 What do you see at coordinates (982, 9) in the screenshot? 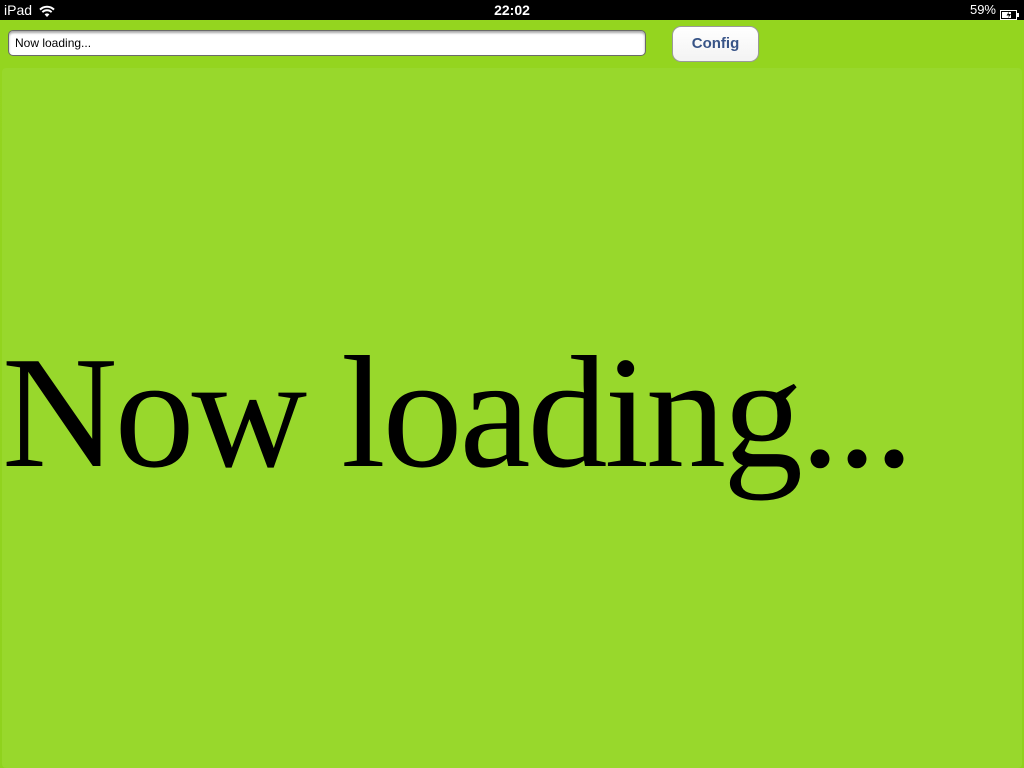
I see `battery-percent: 59%` at bounding box center [982, 9].